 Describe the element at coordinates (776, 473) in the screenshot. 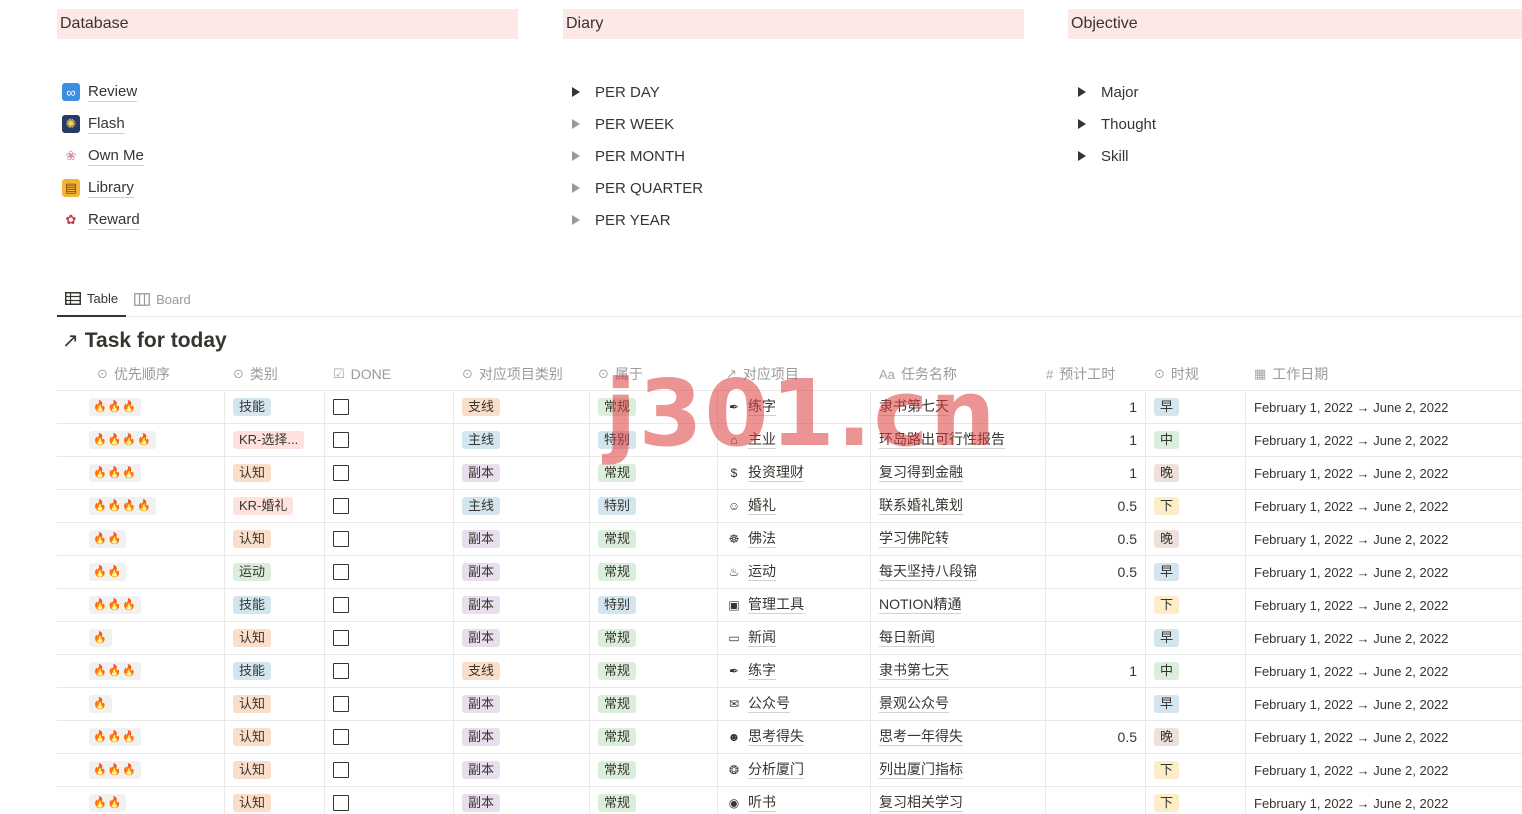

I see `project-link: 投资理财` at that location.